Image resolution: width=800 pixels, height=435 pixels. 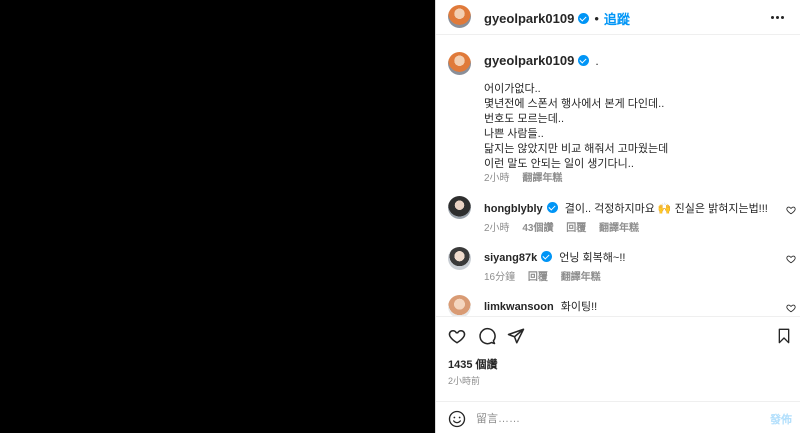 I want to click on comment-text: 언닝 회복해~!!, so click(x=592, y=258).